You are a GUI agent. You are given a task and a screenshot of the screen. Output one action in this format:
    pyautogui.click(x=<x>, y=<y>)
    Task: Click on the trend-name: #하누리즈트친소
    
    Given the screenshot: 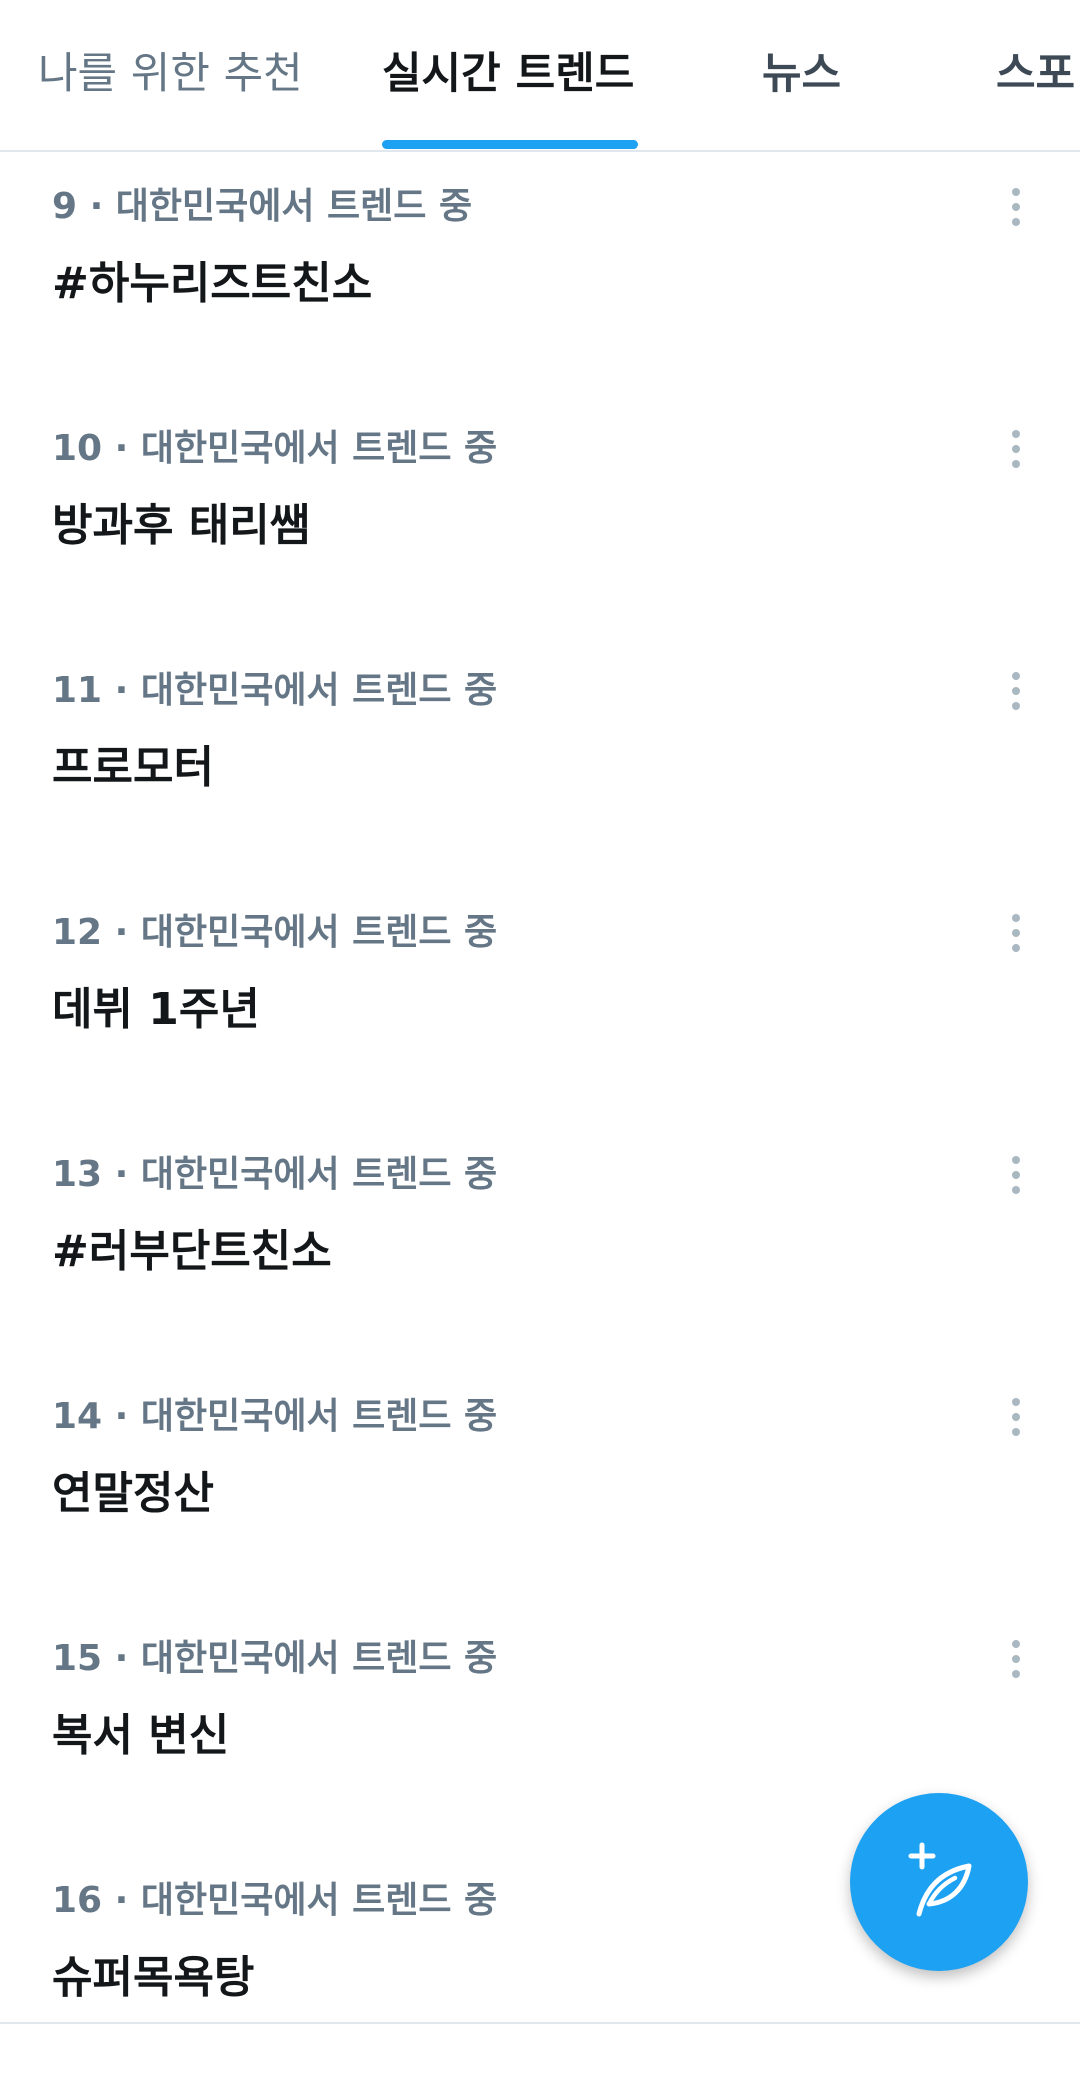 What is the action you would take?
    pyautogui.click(x=212, y=283)
    